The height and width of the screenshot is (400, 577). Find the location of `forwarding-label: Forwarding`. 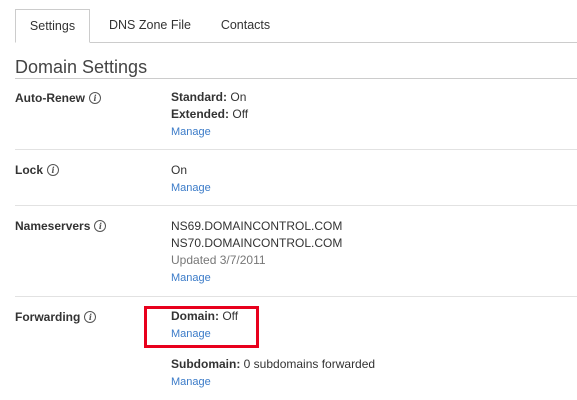

forwarding-label: Forwarding is located at coordinates (48, 317).